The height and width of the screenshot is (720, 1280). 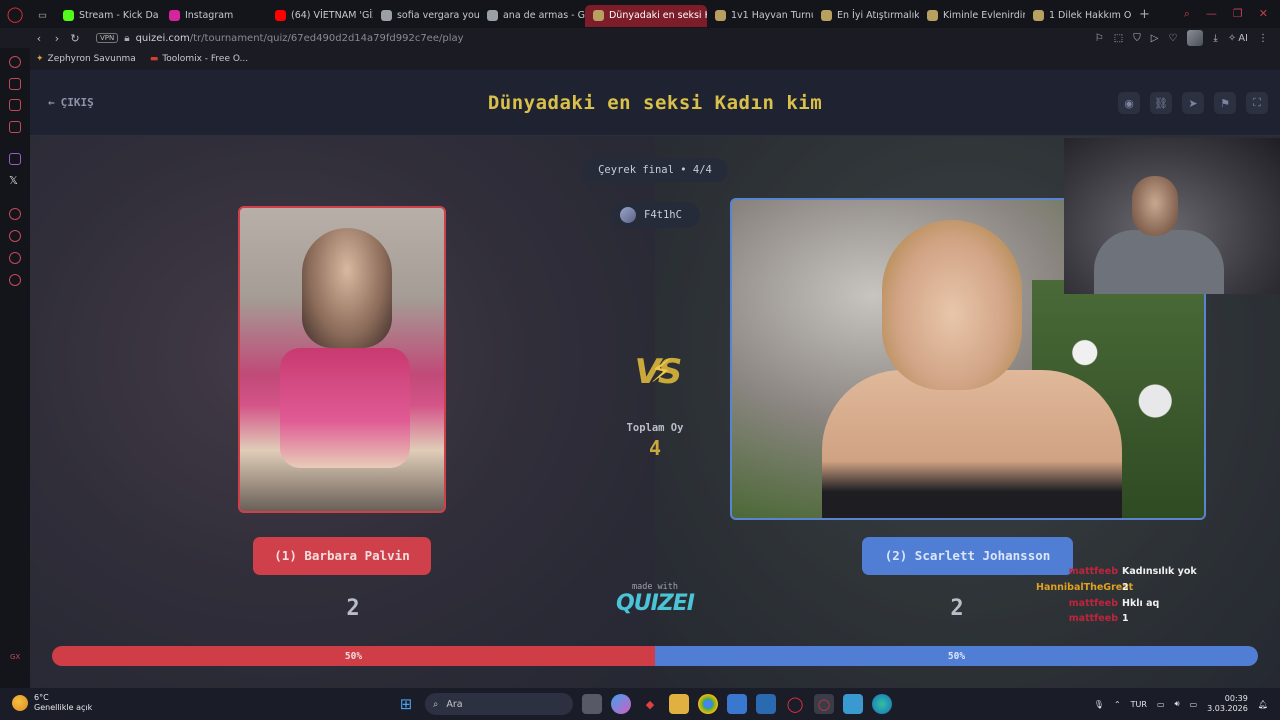 What do you see at coordinates (15, 280) in the screenshot?
I see `settings-gear-icon` at bounding box center [15, 280].